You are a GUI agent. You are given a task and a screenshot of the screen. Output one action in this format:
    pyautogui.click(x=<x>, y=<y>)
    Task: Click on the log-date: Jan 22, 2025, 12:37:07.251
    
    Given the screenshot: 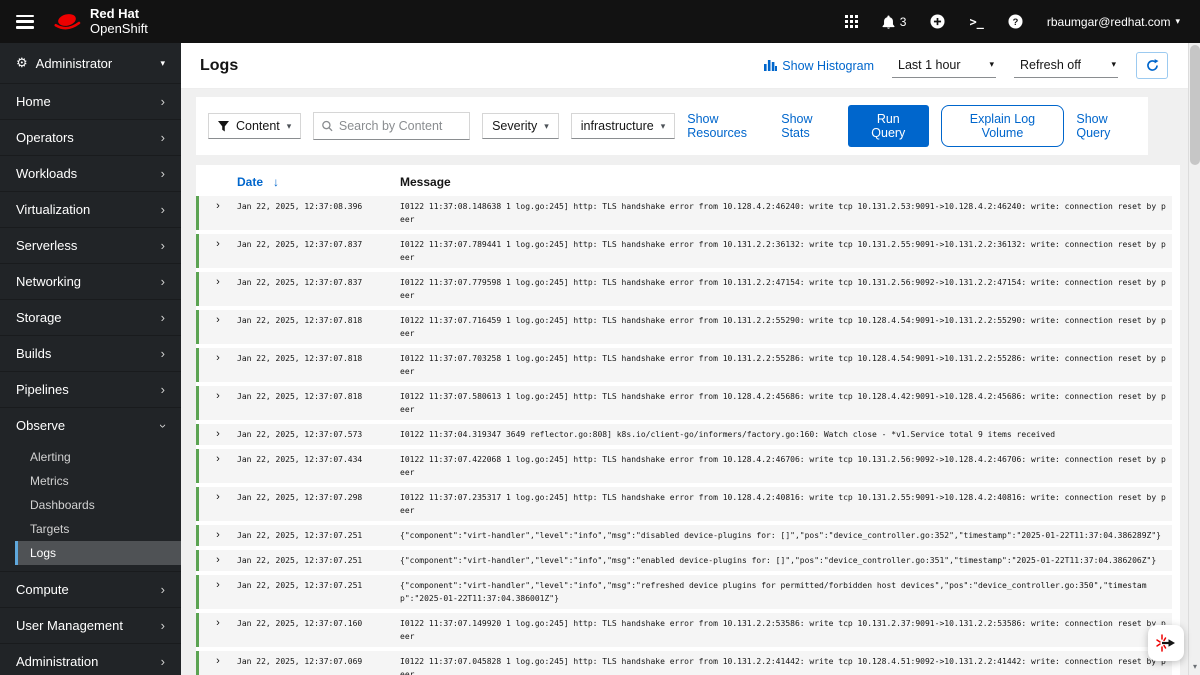 What is the action you would take?
    pyautogui.click(x=300, y=535)
    